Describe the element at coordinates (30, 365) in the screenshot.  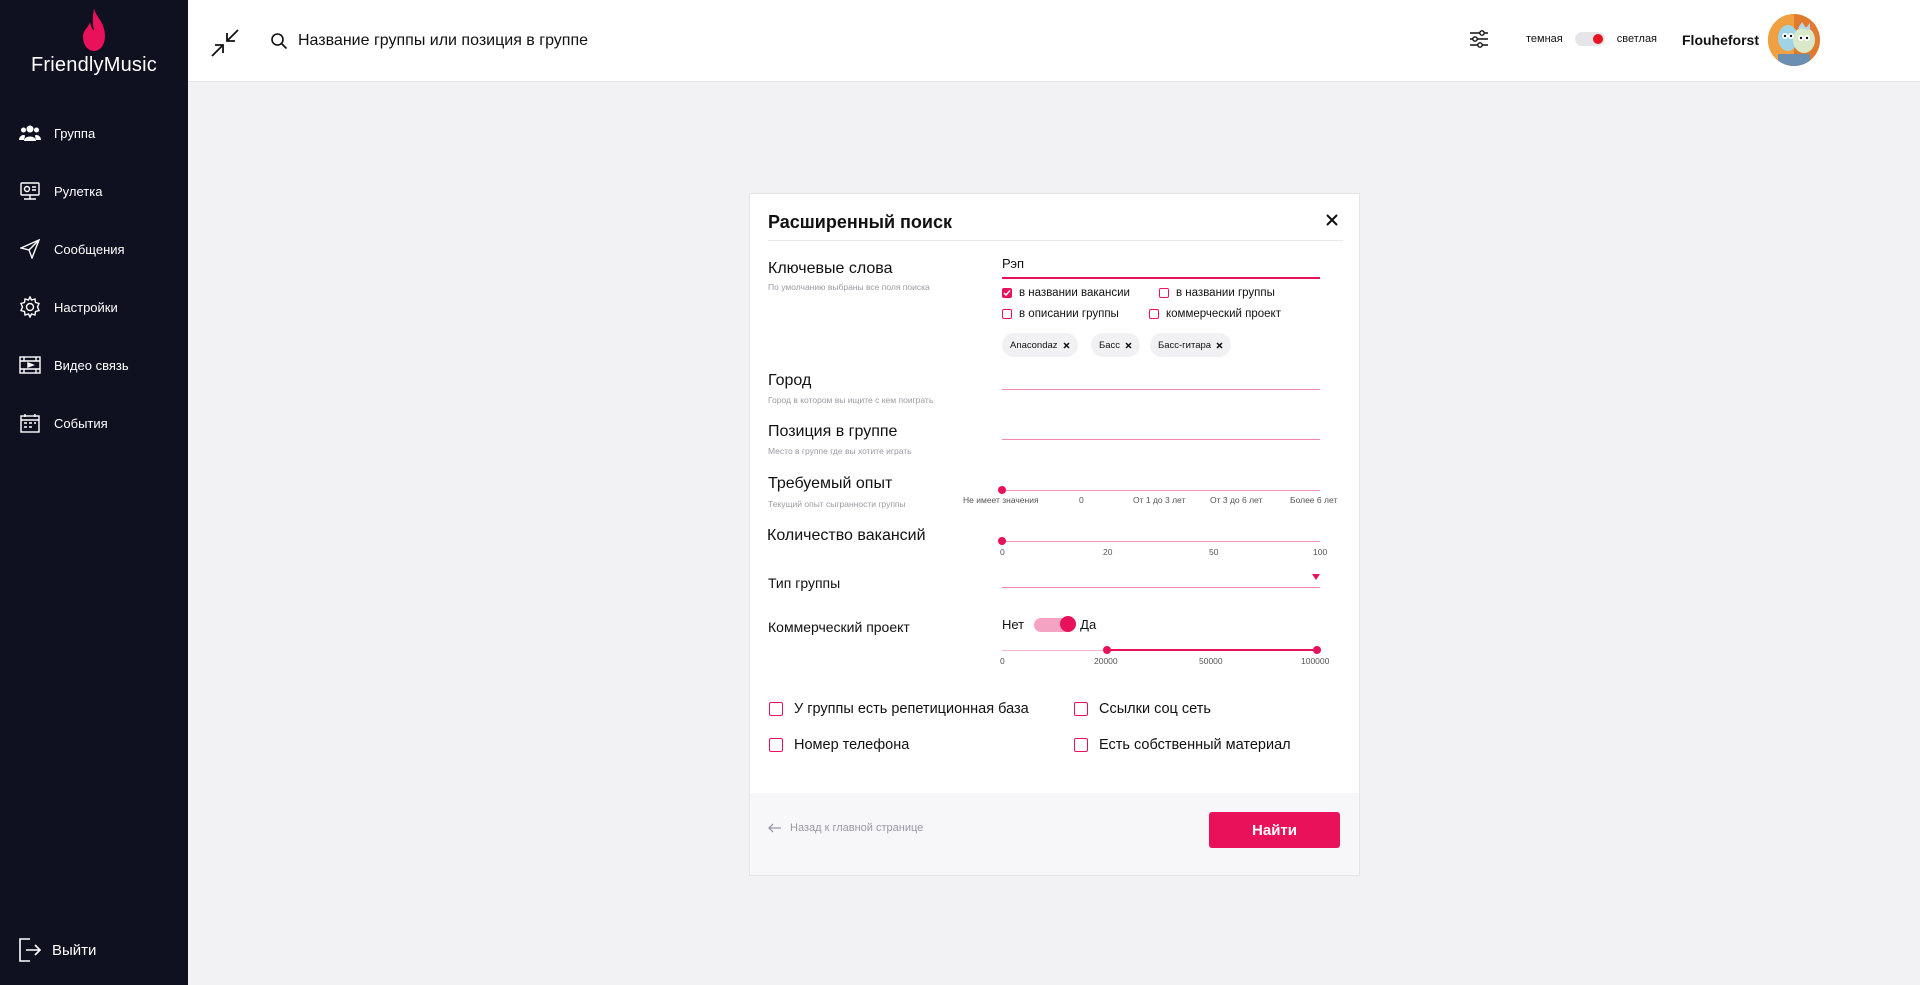
I see `video-icon` at that location.